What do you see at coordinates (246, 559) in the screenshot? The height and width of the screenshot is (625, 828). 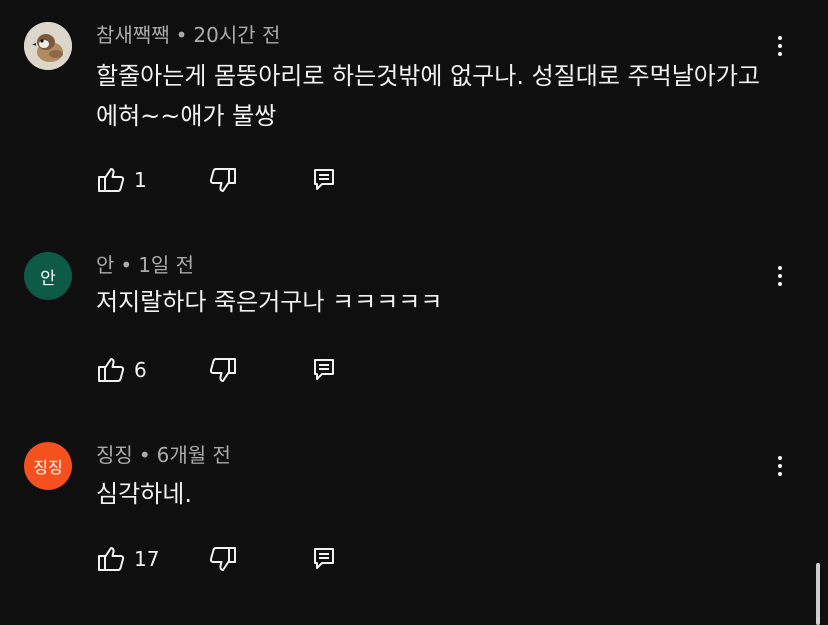 I see `comment-actions: 17` at bounding box center [246, 559].